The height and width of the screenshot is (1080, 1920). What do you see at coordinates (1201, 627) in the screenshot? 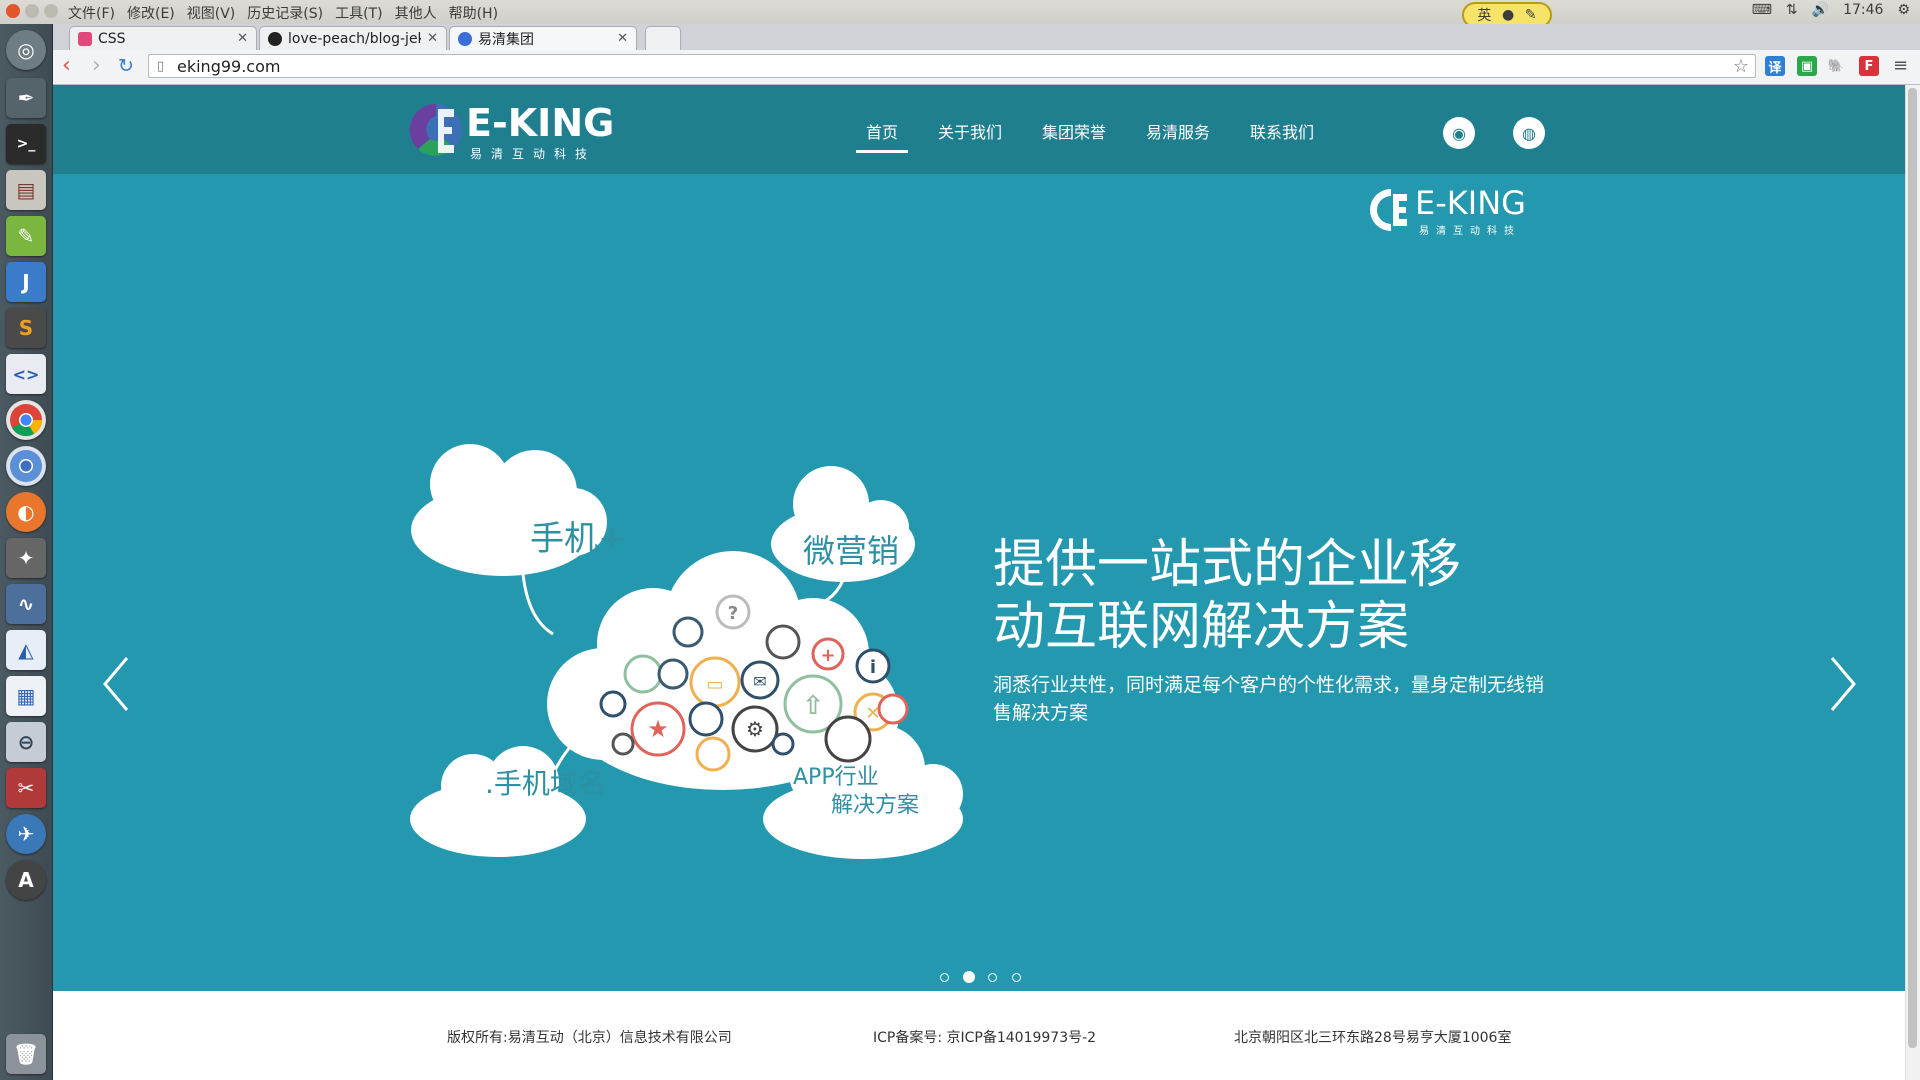
I see `hero-headline-line2: 动互联网解决方案` at bounding box center [1201, 627].